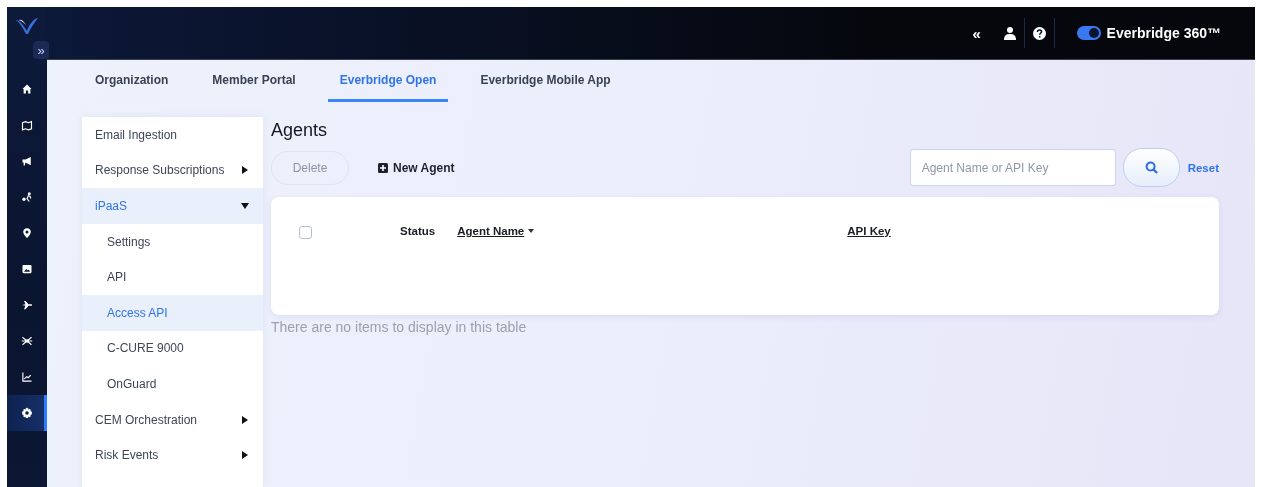  Describe the element at coordinates (399, 327) in the screenshot. I see `empty-message: There are no items to display in this table` at that location.